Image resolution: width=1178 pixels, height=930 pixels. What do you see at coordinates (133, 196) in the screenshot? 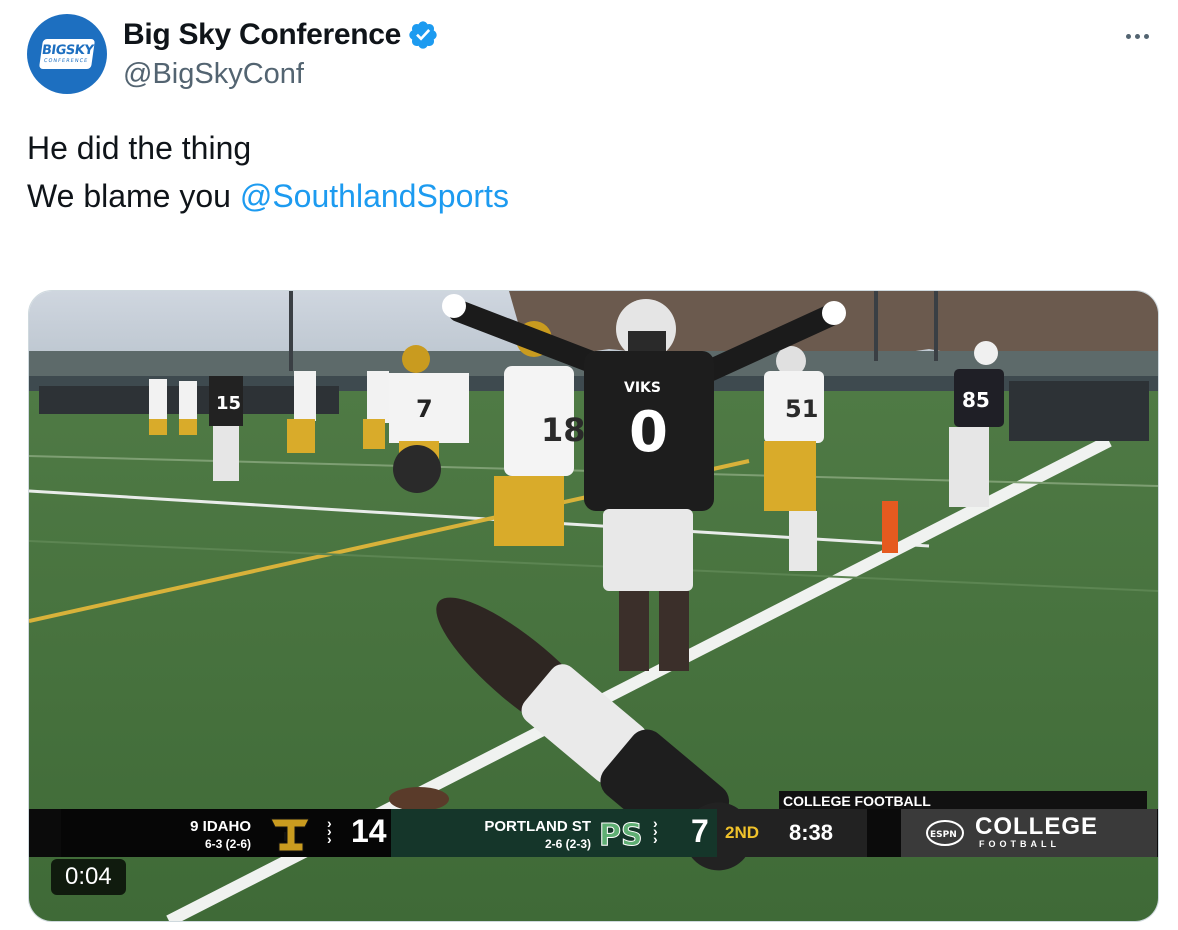
I see `tweet-line-2-text: We blame you` at bounding box center [133, 196].